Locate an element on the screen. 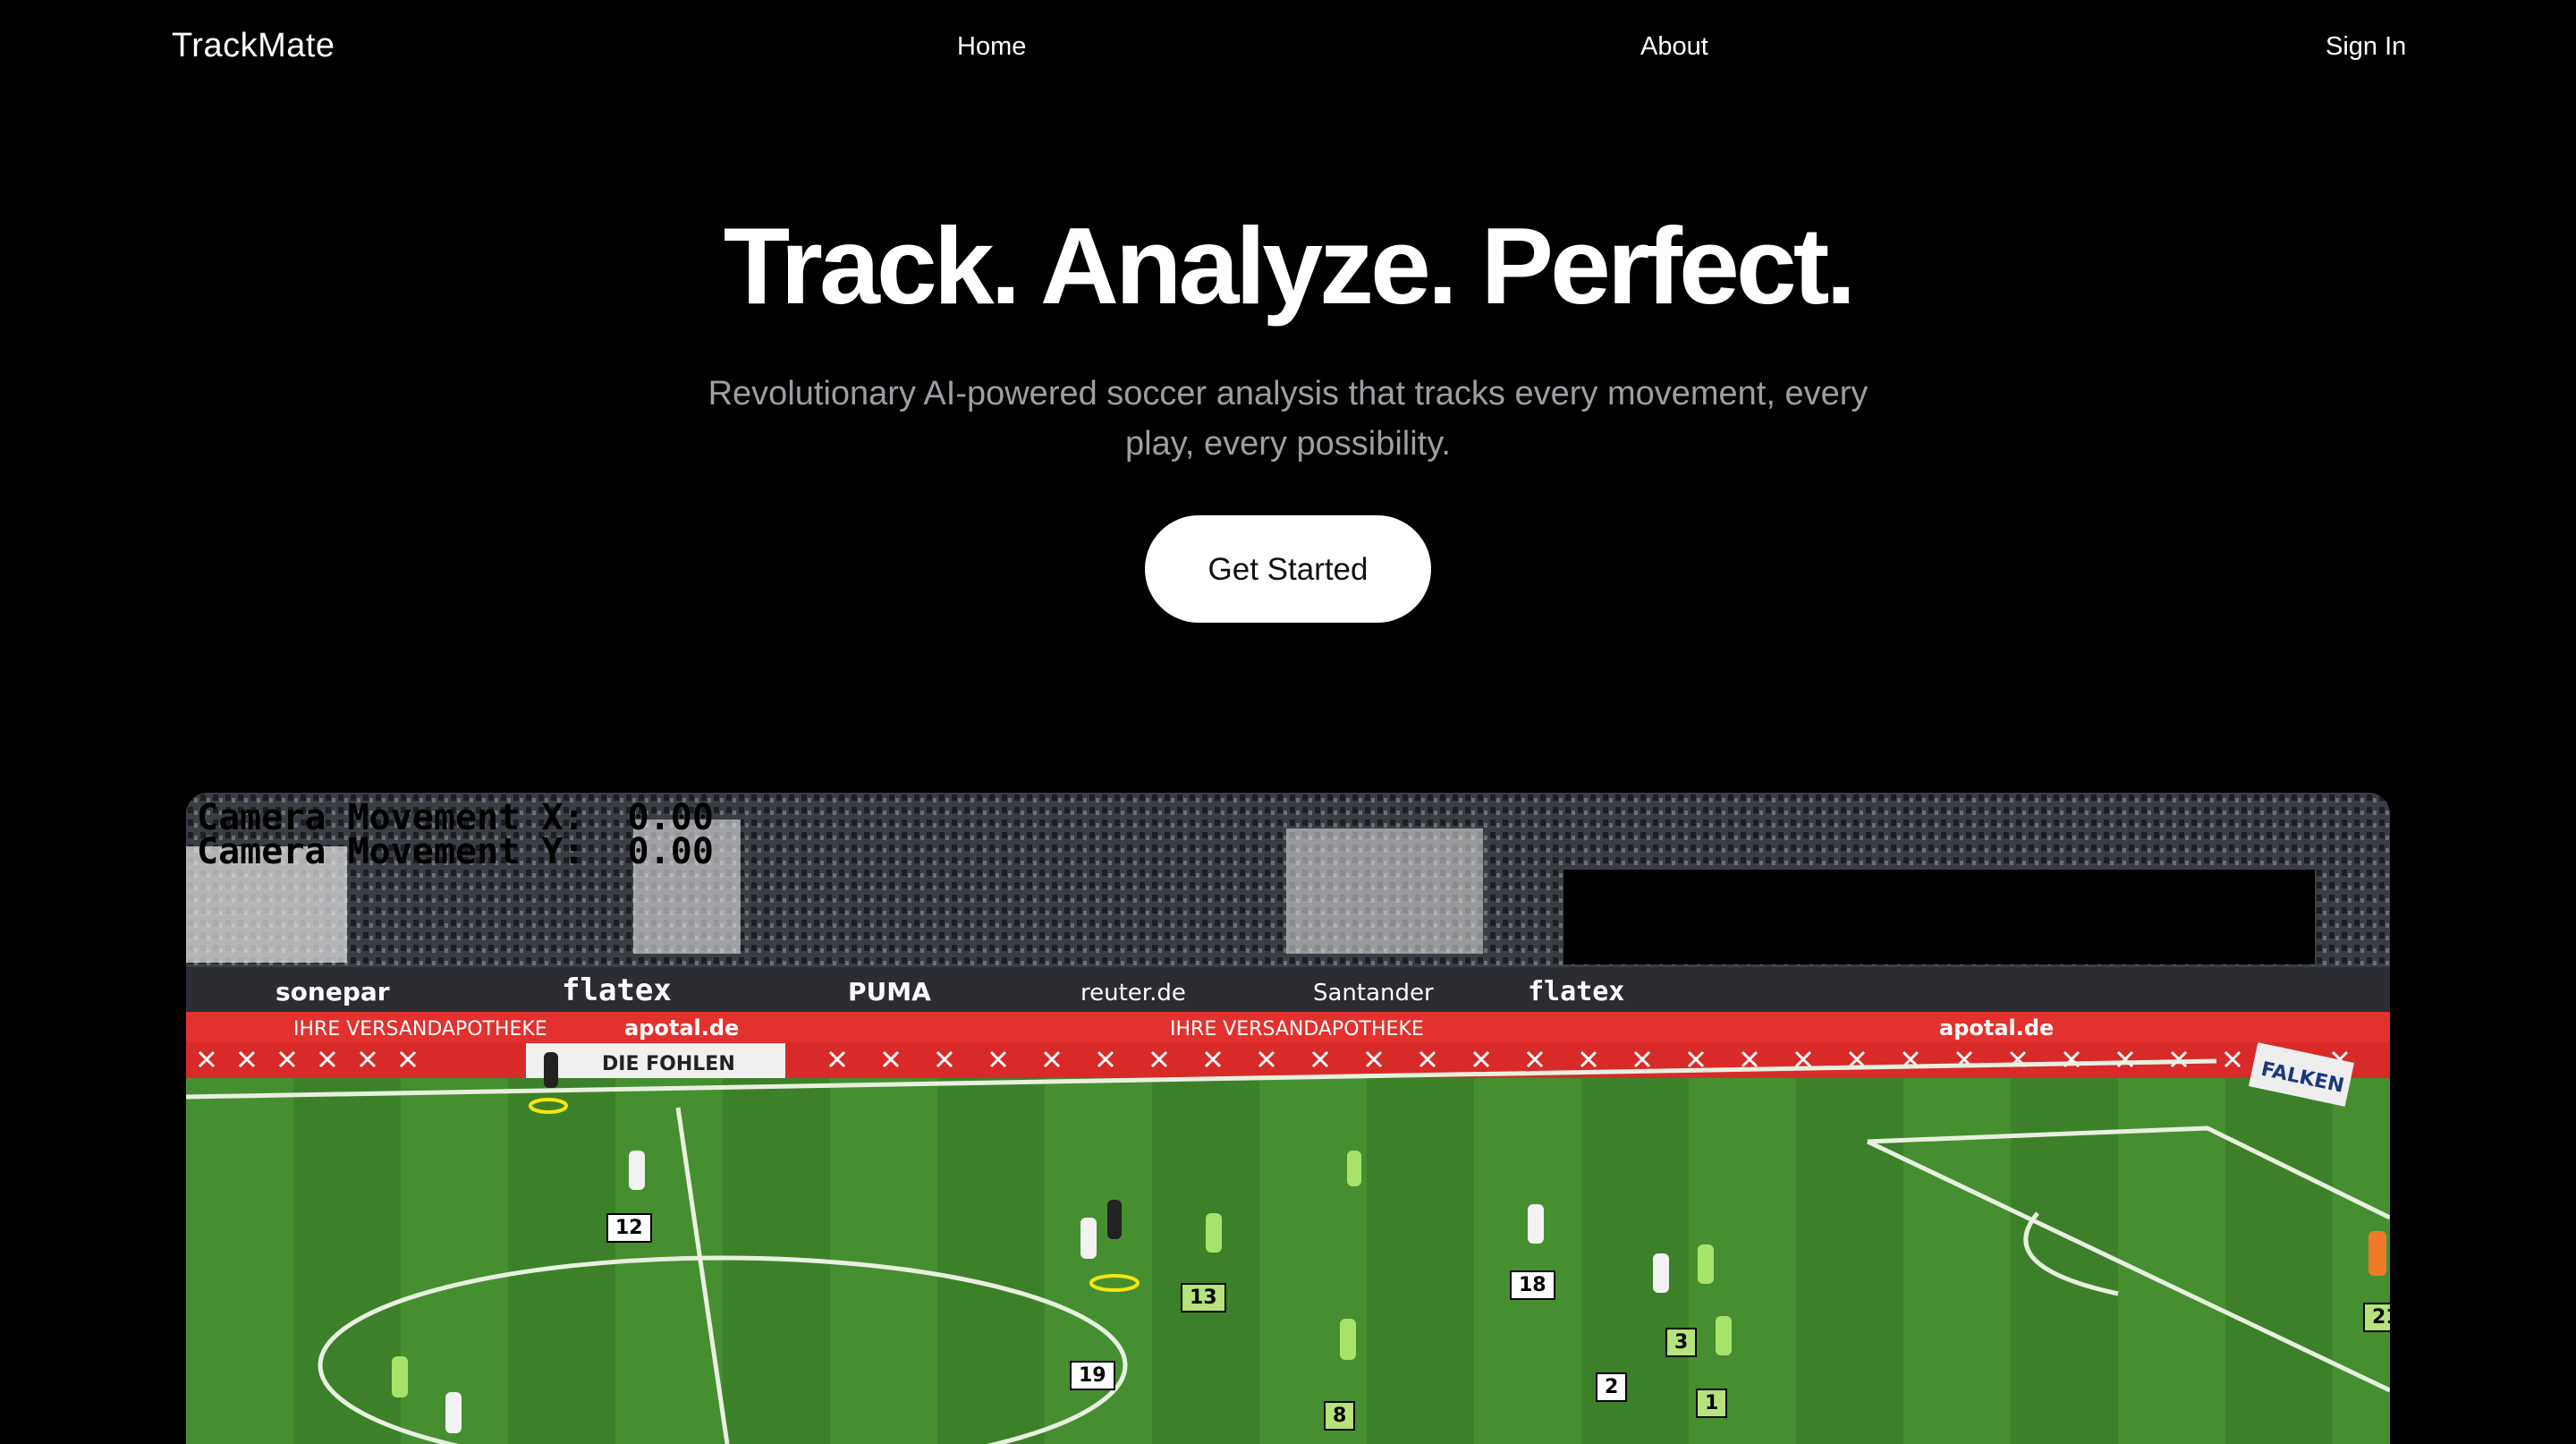 This screenshot has width=2576, height=1444. player-tag-13: 13 is located at coordinates (1203, 1297).